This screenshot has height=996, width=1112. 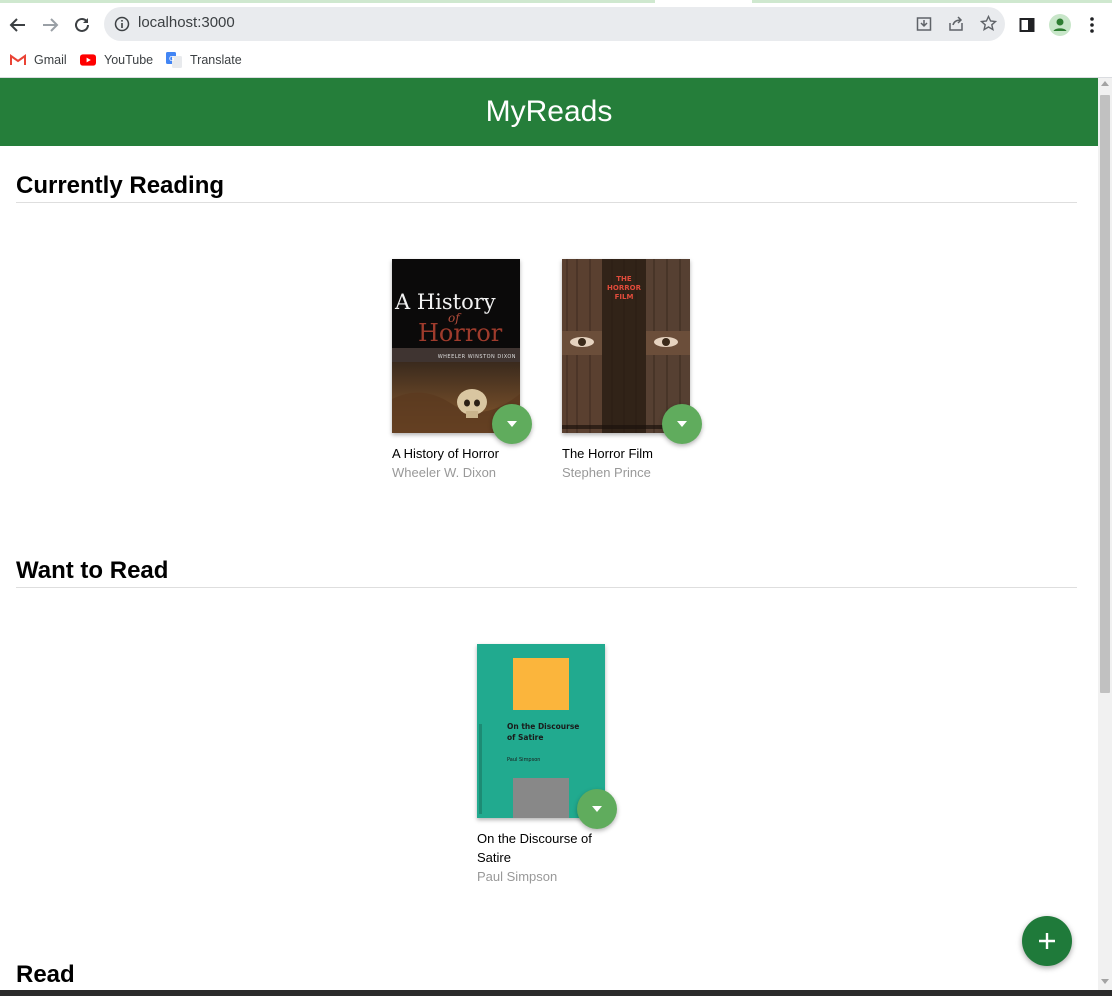 What do you see at coordinates (460, 333) in the screenshot?
I see `cover-title-line3: Horror` at bounding box center [460, 333].